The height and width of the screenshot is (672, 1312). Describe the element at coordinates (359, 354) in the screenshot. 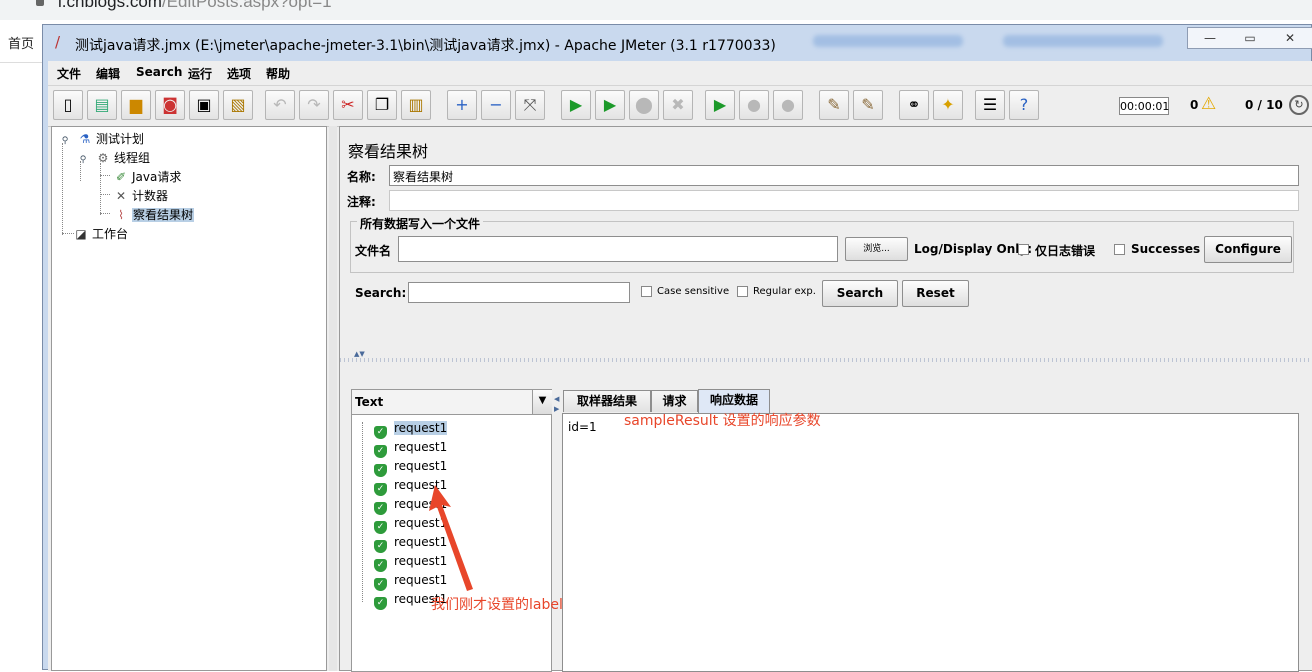

I see `split-arrows-icon: ▲▼` at that location.